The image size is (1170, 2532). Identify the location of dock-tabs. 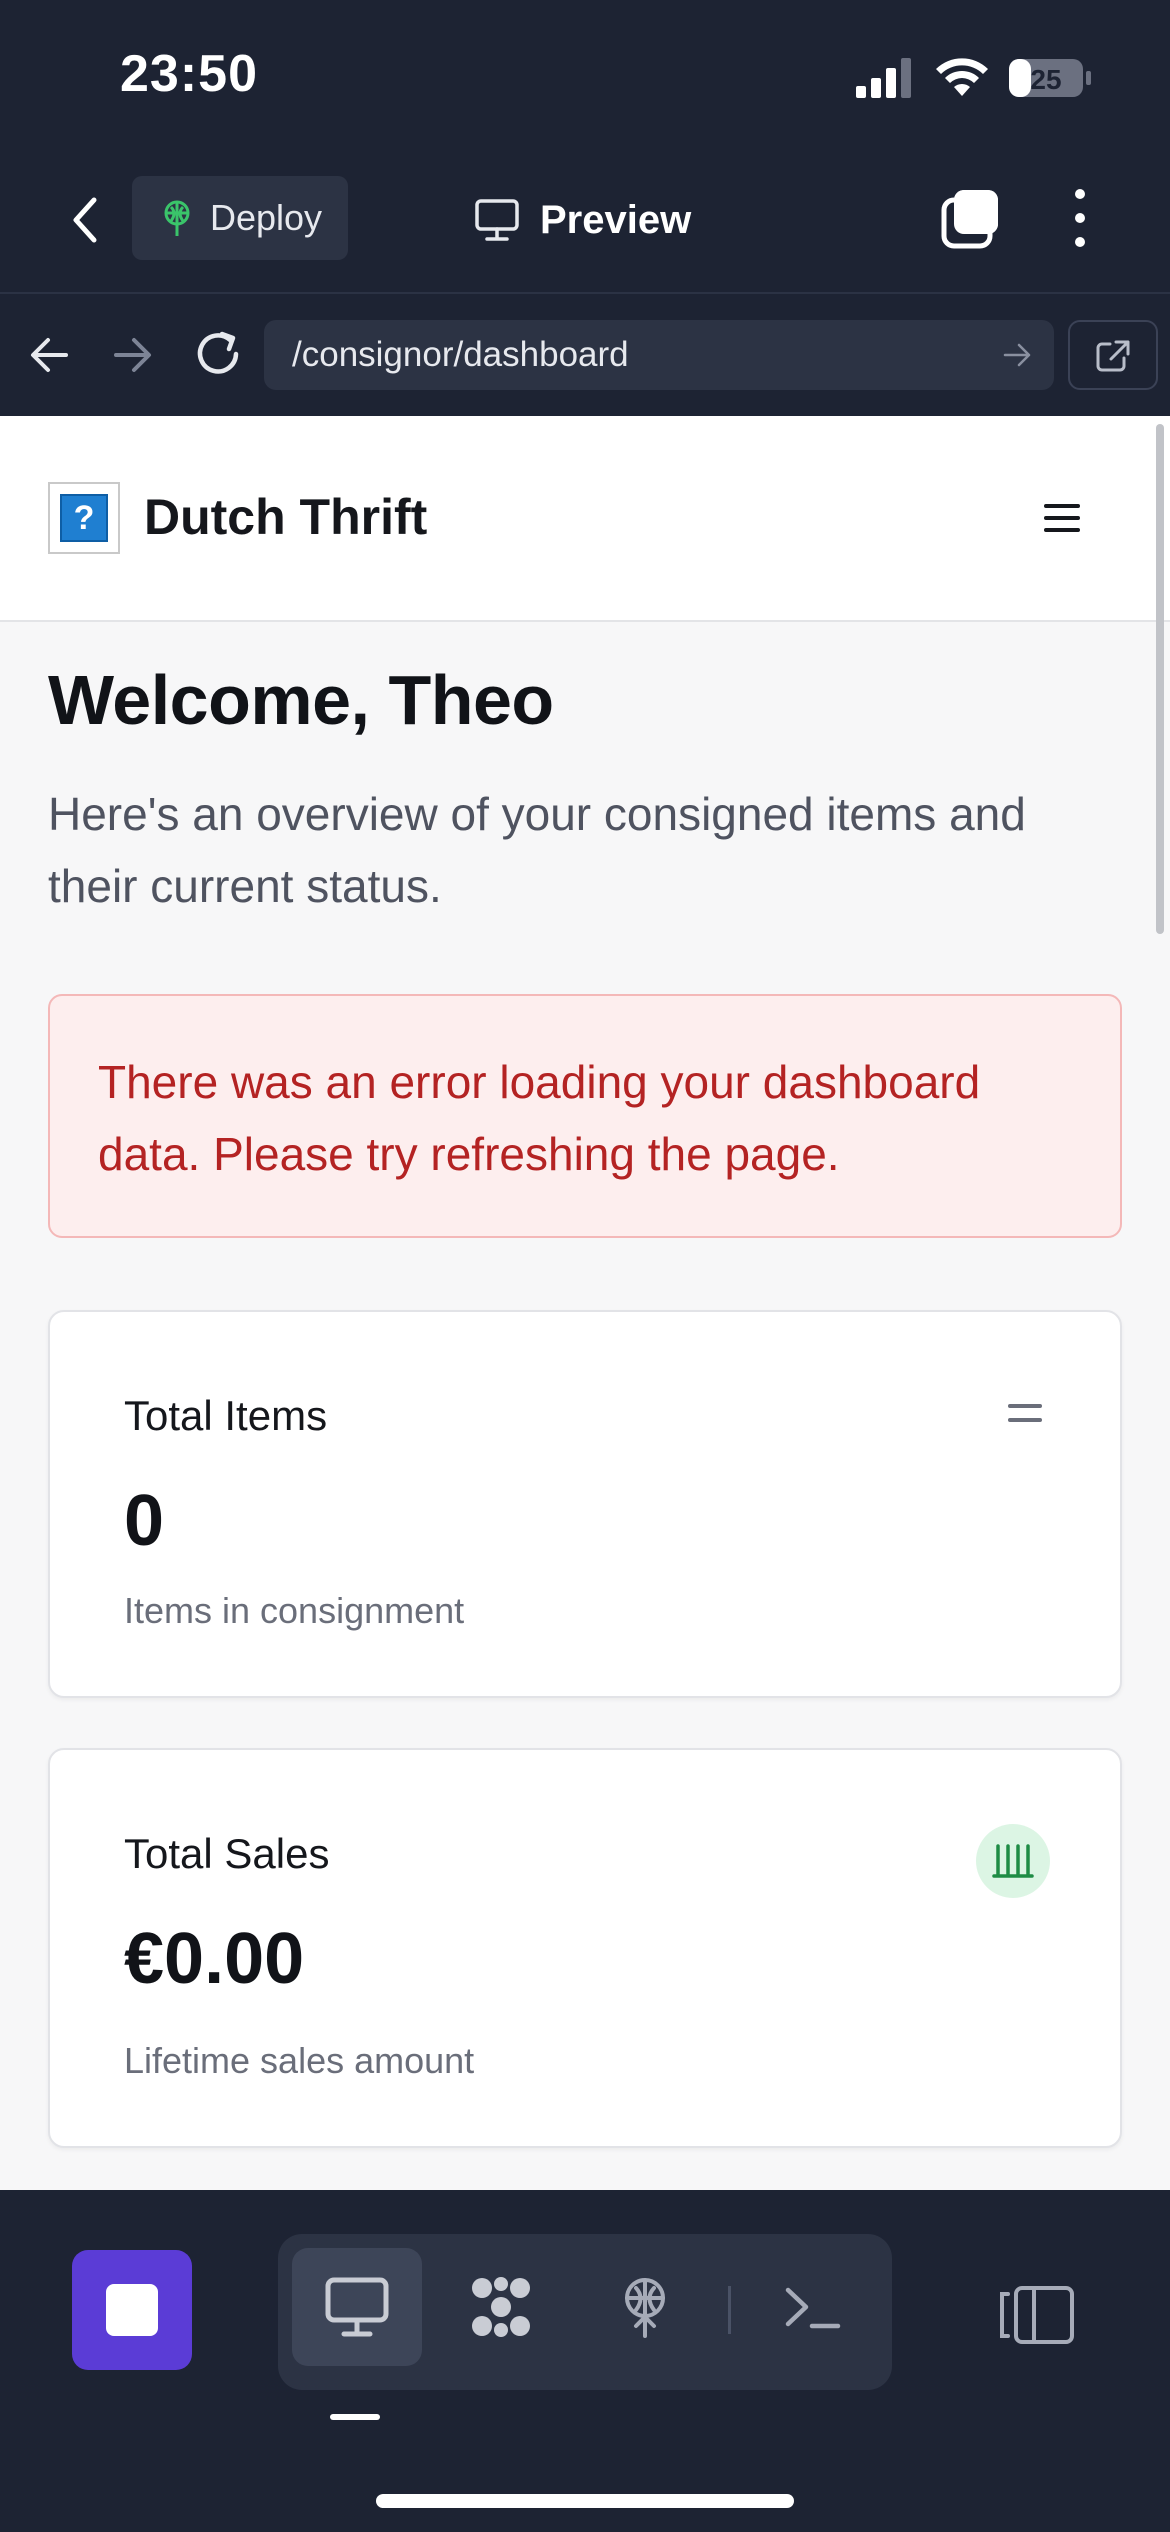
(585, 2312).